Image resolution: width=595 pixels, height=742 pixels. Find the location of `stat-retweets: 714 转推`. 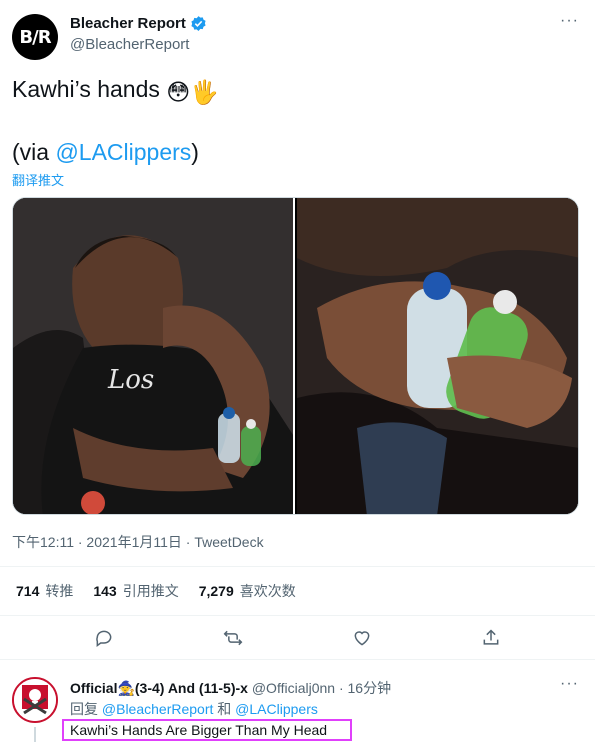

stat-retweets: 714 转推 is located at coordinates (44, 591).